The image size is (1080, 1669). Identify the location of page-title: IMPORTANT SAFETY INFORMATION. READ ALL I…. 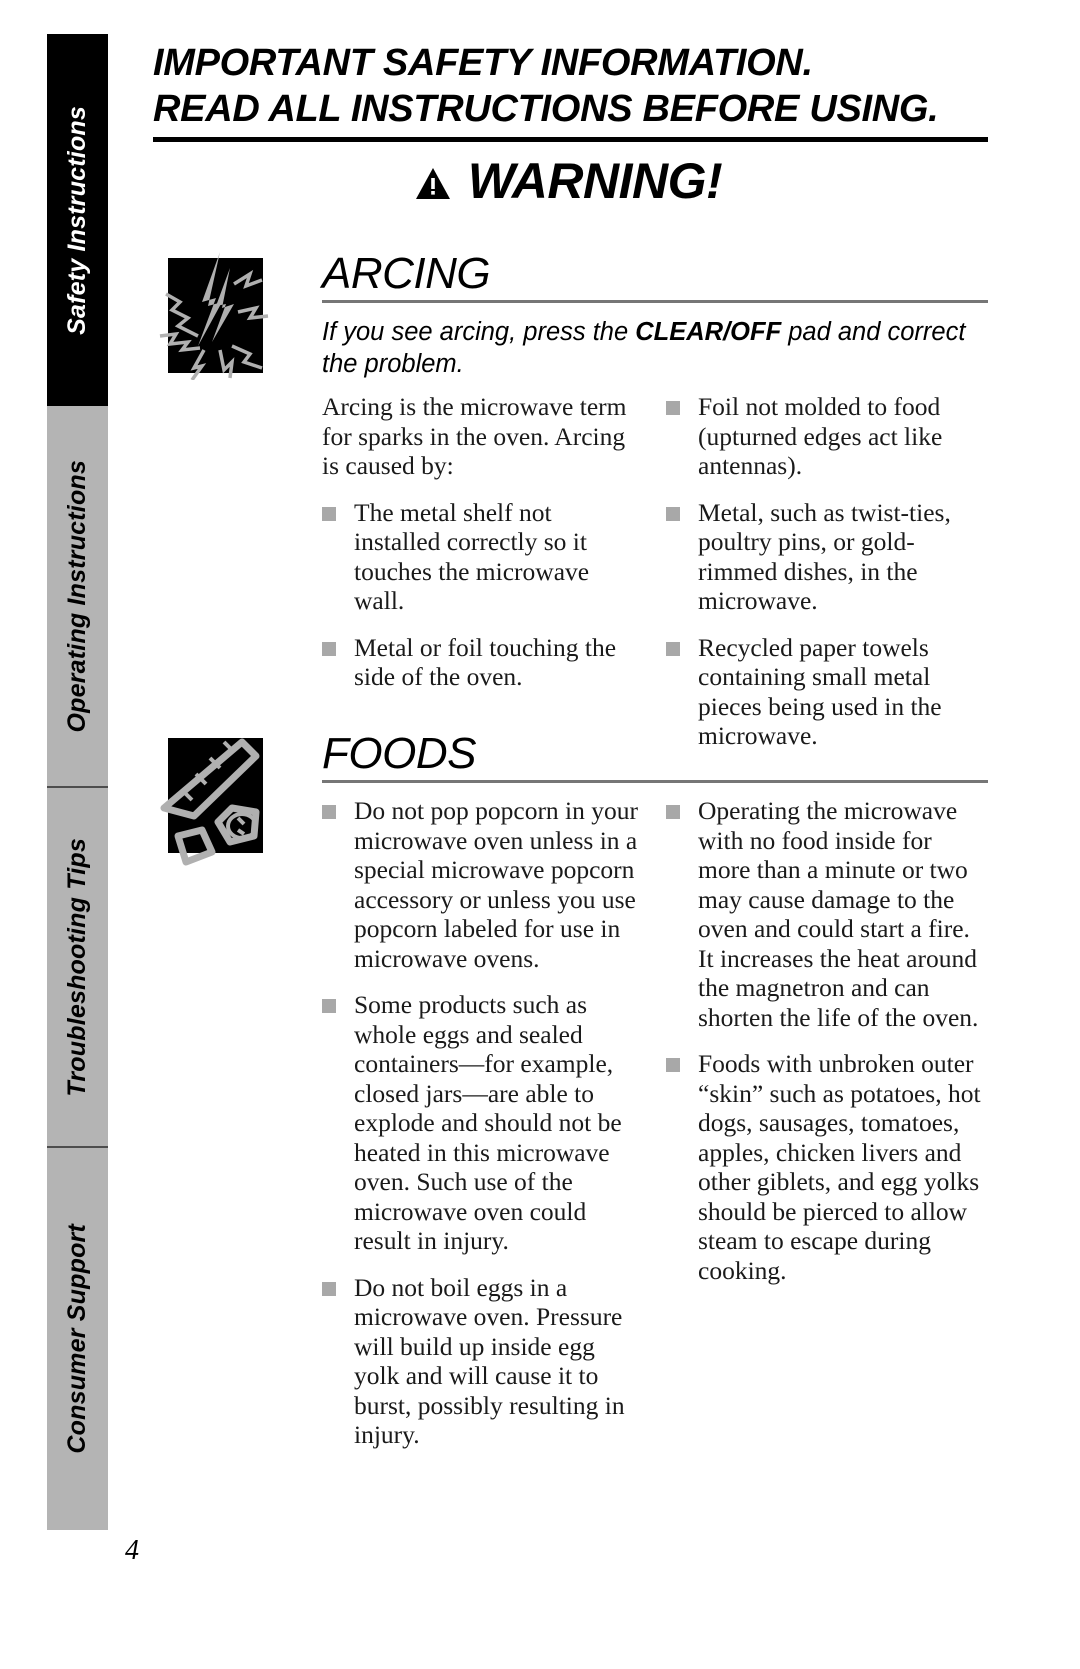
(570, 91).